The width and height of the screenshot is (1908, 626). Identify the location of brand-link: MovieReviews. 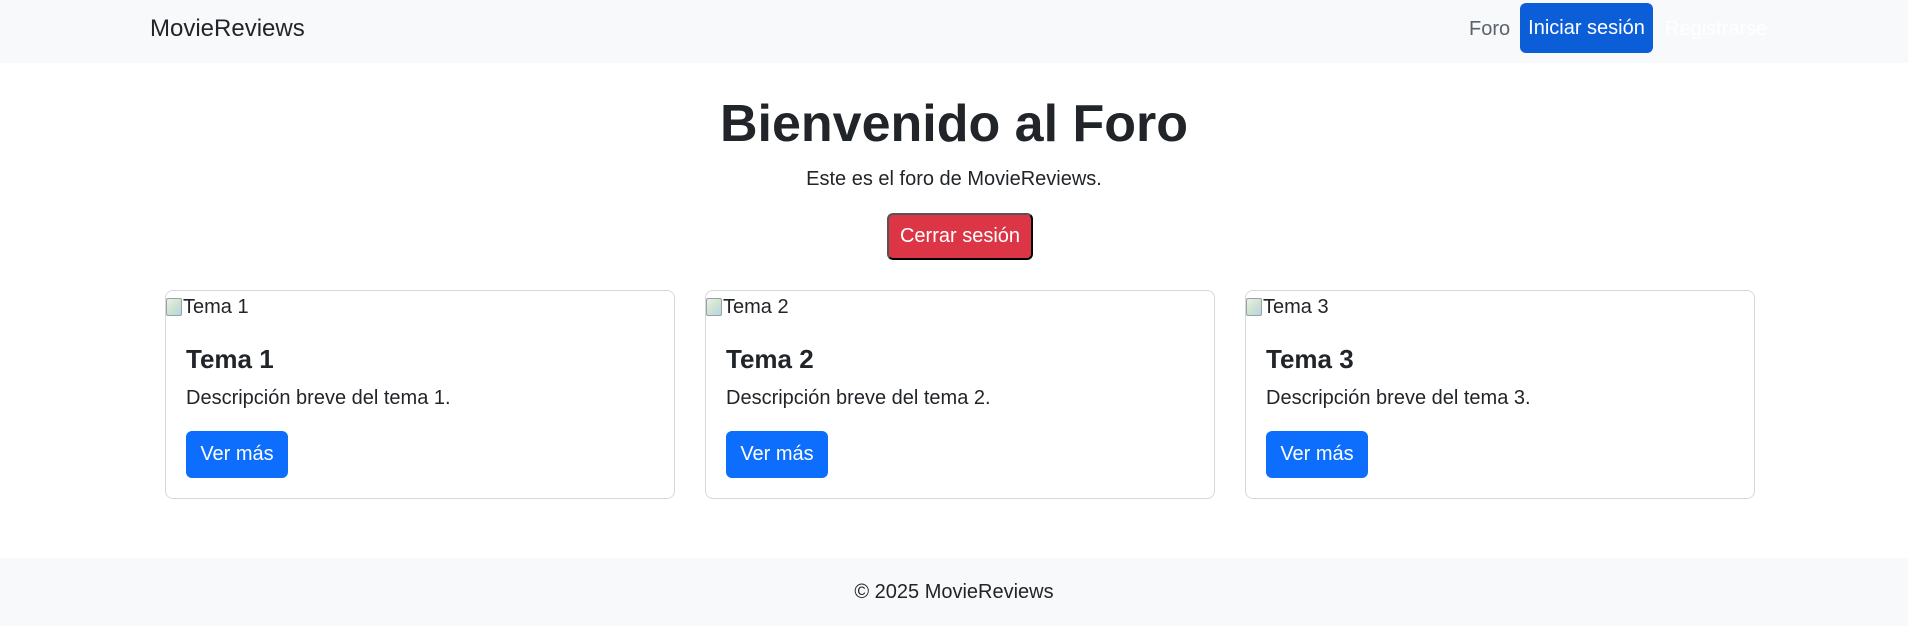
(227, 29).